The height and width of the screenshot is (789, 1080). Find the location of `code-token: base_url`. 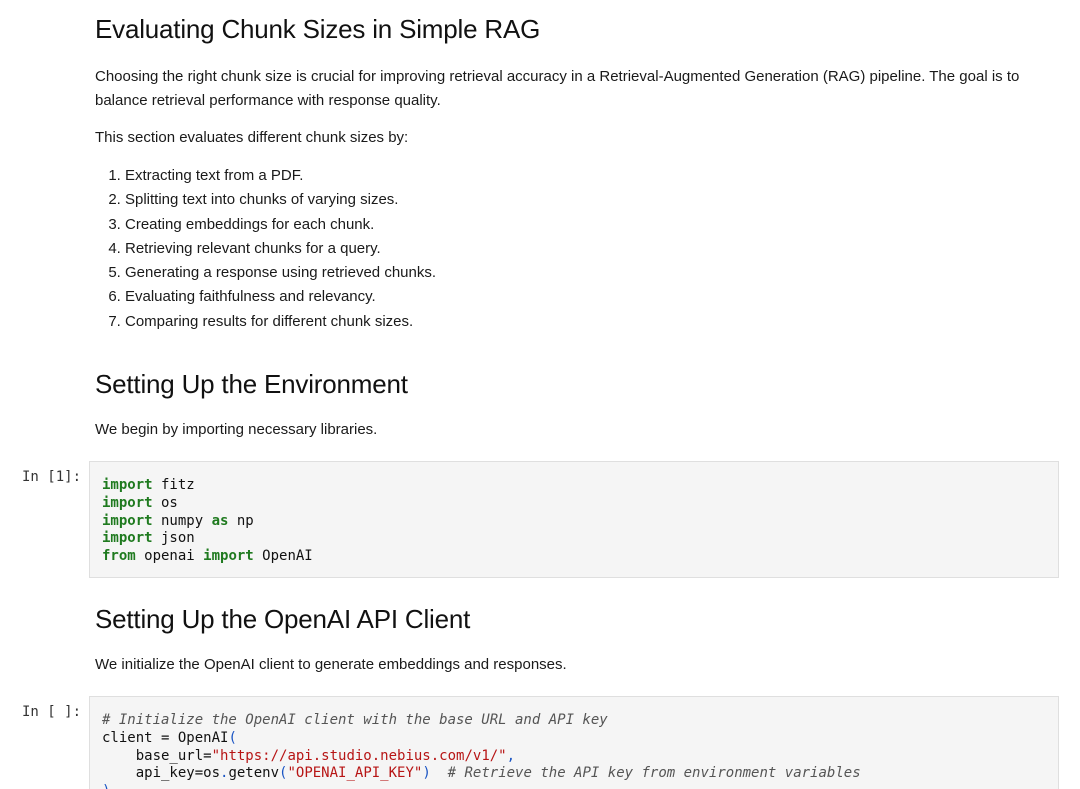

code-token: base_url is located at coordinates (153, 755).